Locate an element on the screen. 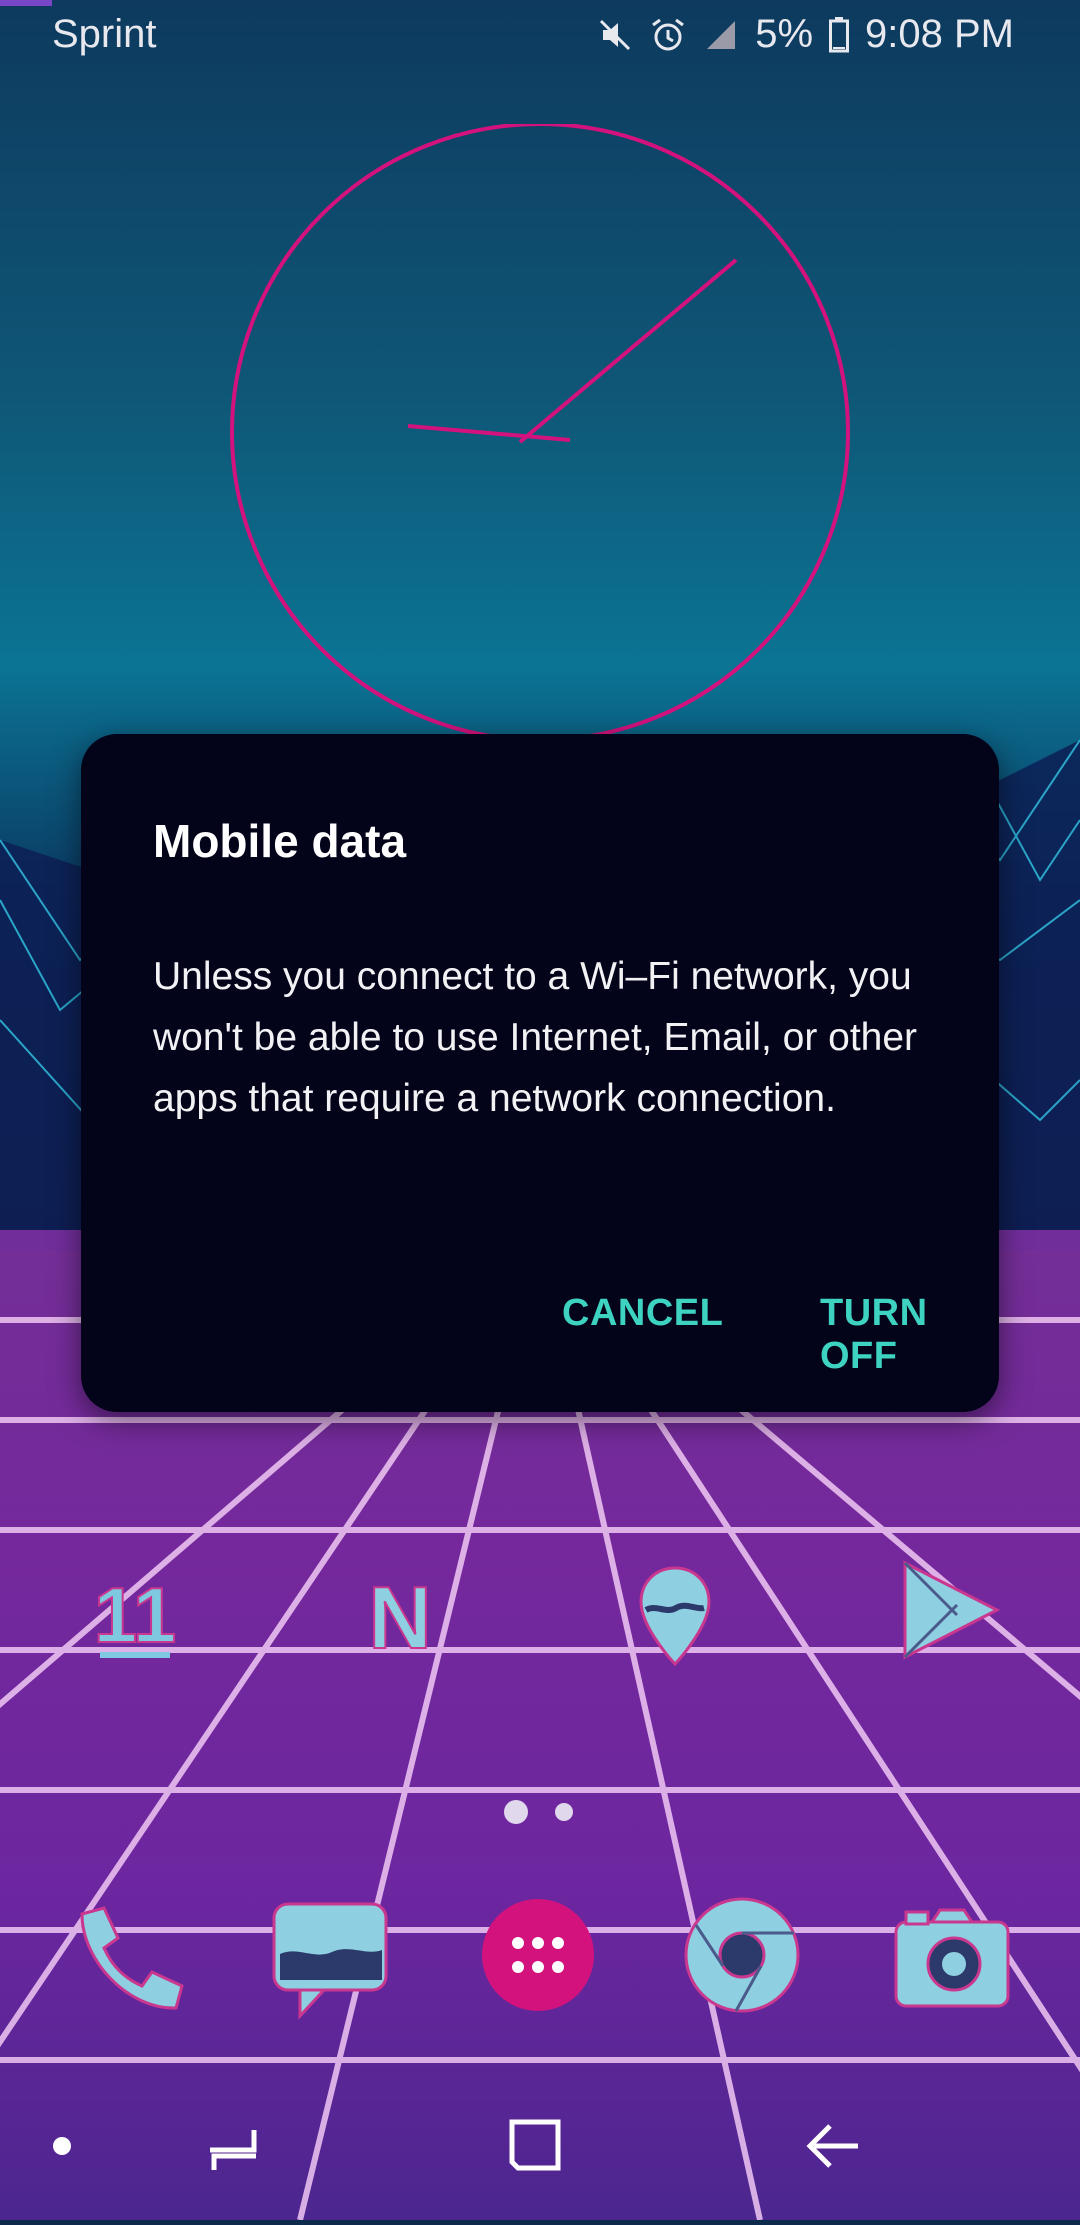 The height and width of the screenshot is (2225, 1080). signal-icon is located at coordinates (721, 34).